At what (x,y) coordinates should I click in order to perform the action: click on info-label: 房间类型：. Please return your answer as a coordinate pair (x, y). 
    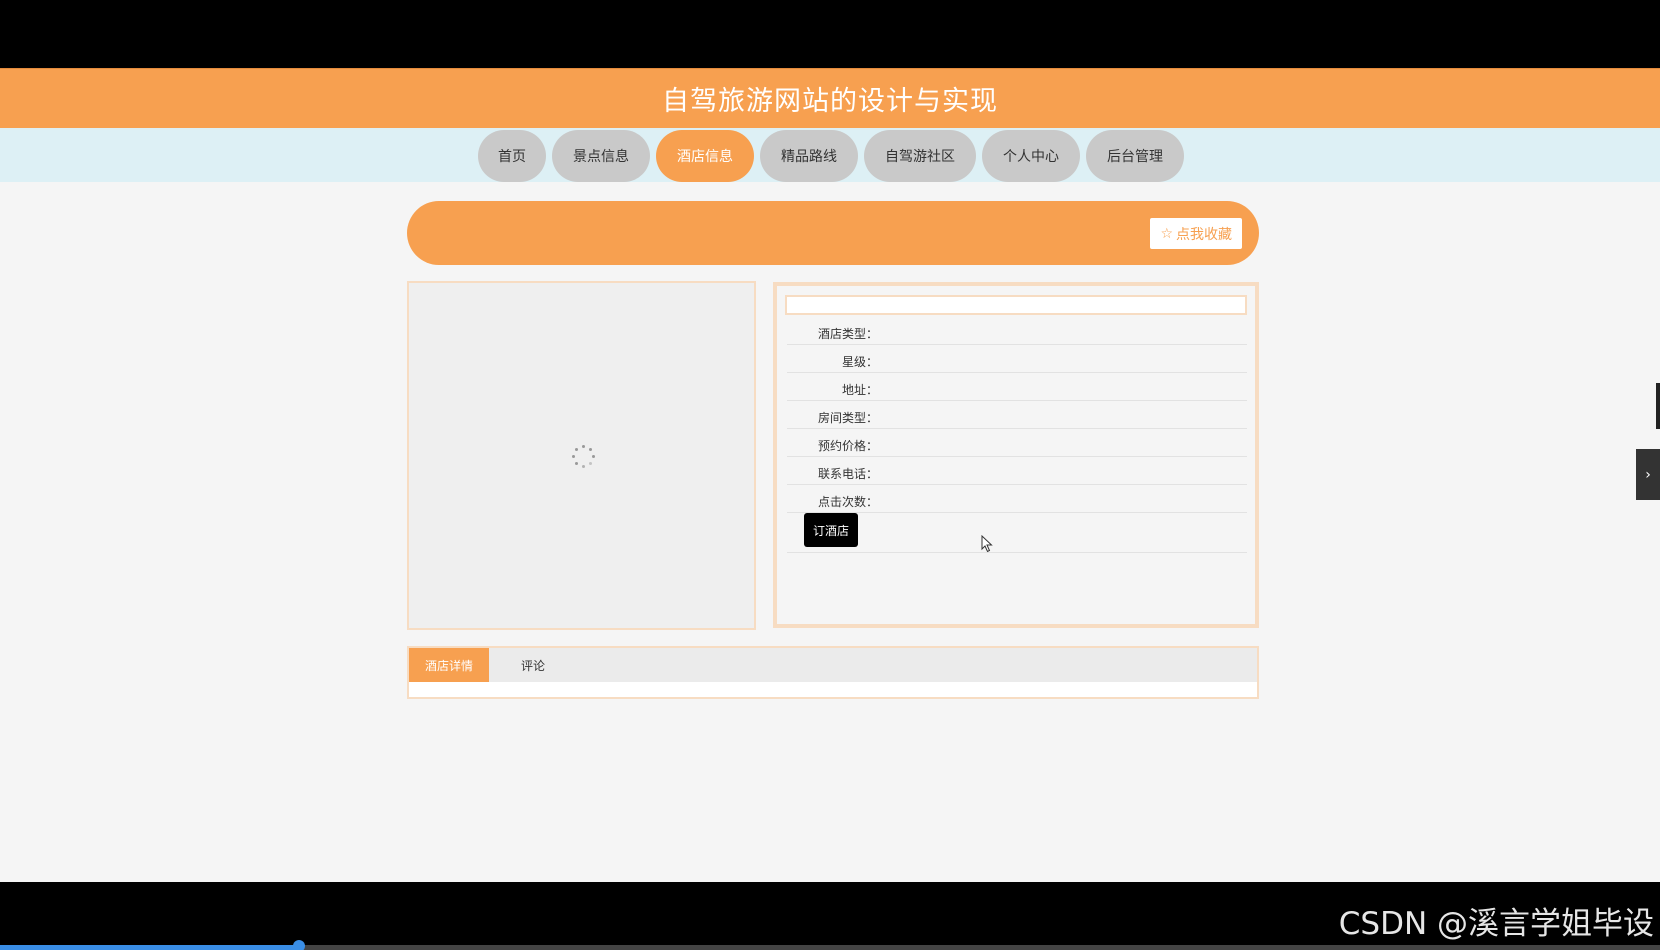
    Looking at the image, I should click on (847, 418).